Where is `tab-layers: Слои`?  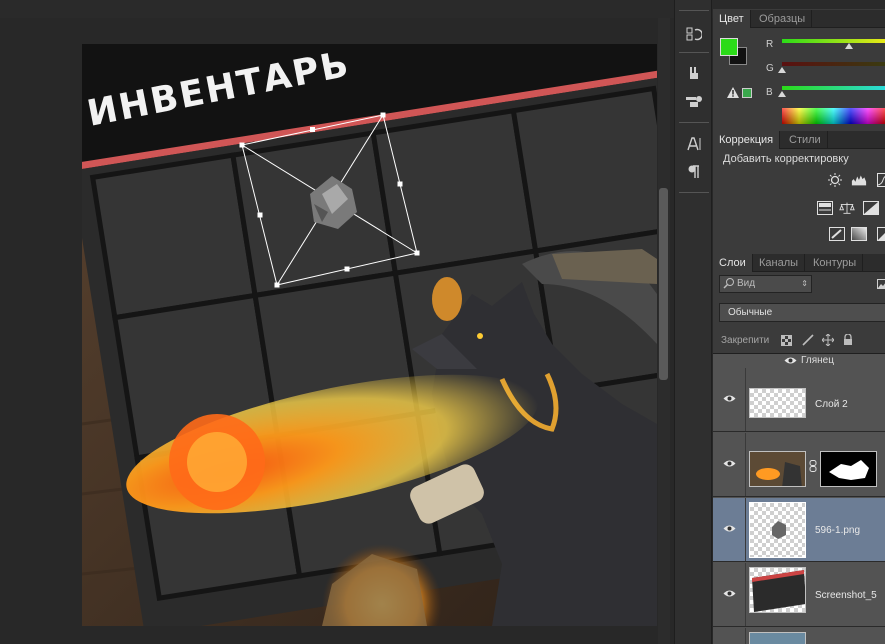
tab-layers: Слои is located at coordinates (733, 263).